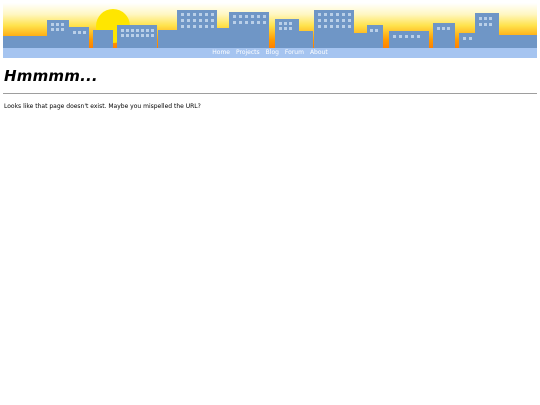 Image resolution: width=540 pixels, height=405 pixels. Describe the element at coordinates (270, 93) in the screenshot. I see `divider` at that location.